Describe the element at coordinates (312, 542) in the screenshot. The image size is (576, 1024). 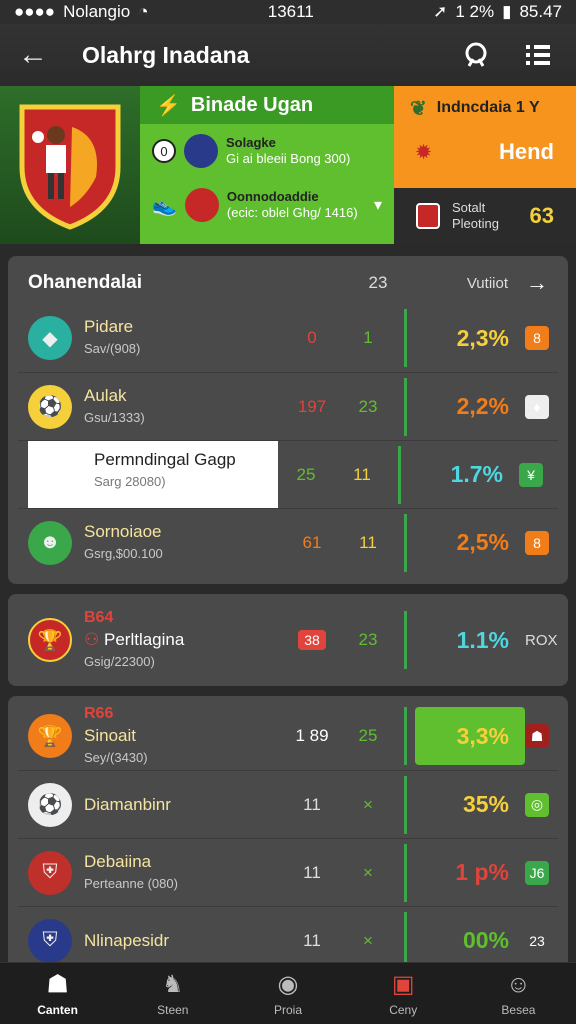
I see `row-value-1: 61` at that location.